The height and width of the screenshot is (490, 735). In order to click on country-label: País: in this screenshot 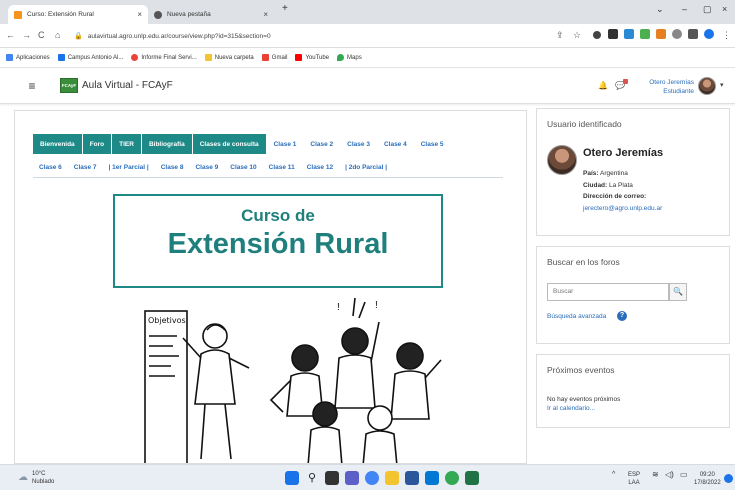, I will do `click(591, 173)`.